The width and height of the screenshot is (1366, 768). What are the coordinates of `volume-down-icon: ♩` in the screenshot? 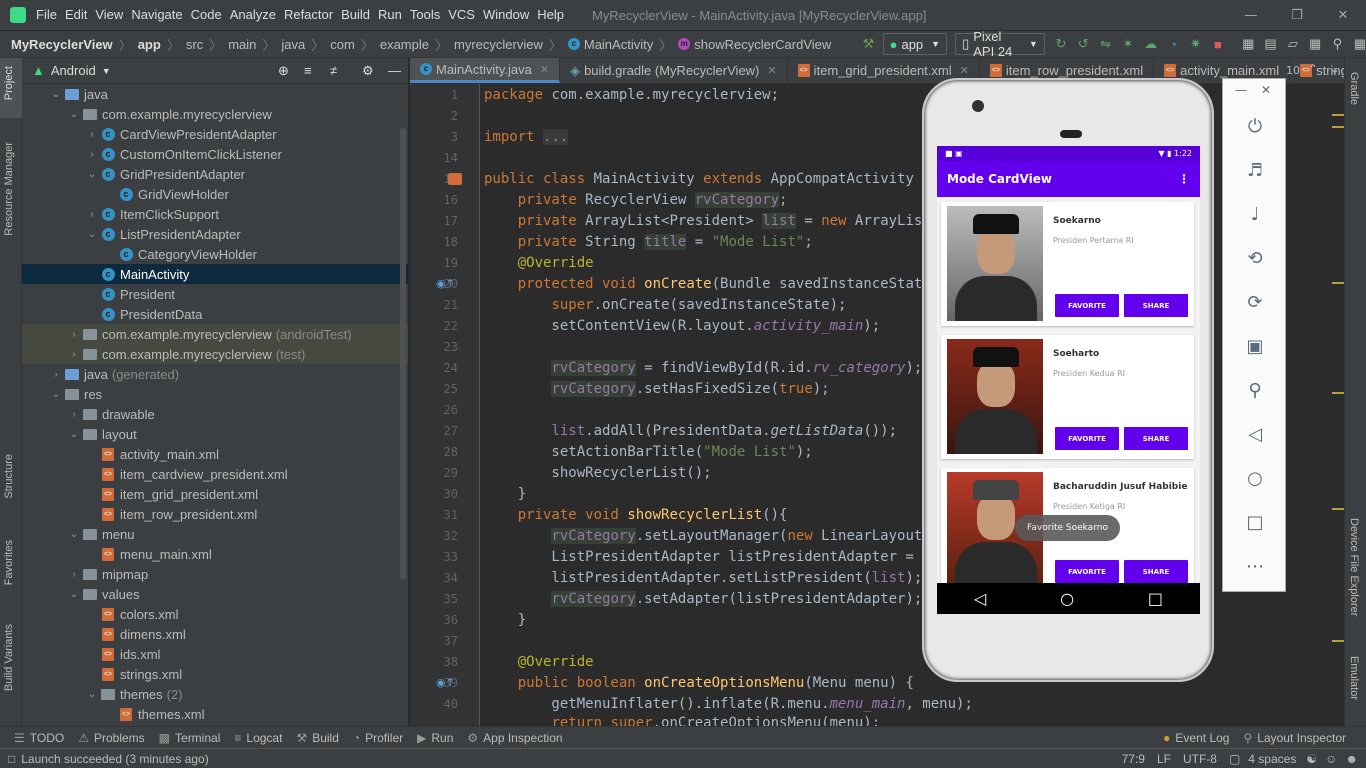 It's located at (1255, 214).